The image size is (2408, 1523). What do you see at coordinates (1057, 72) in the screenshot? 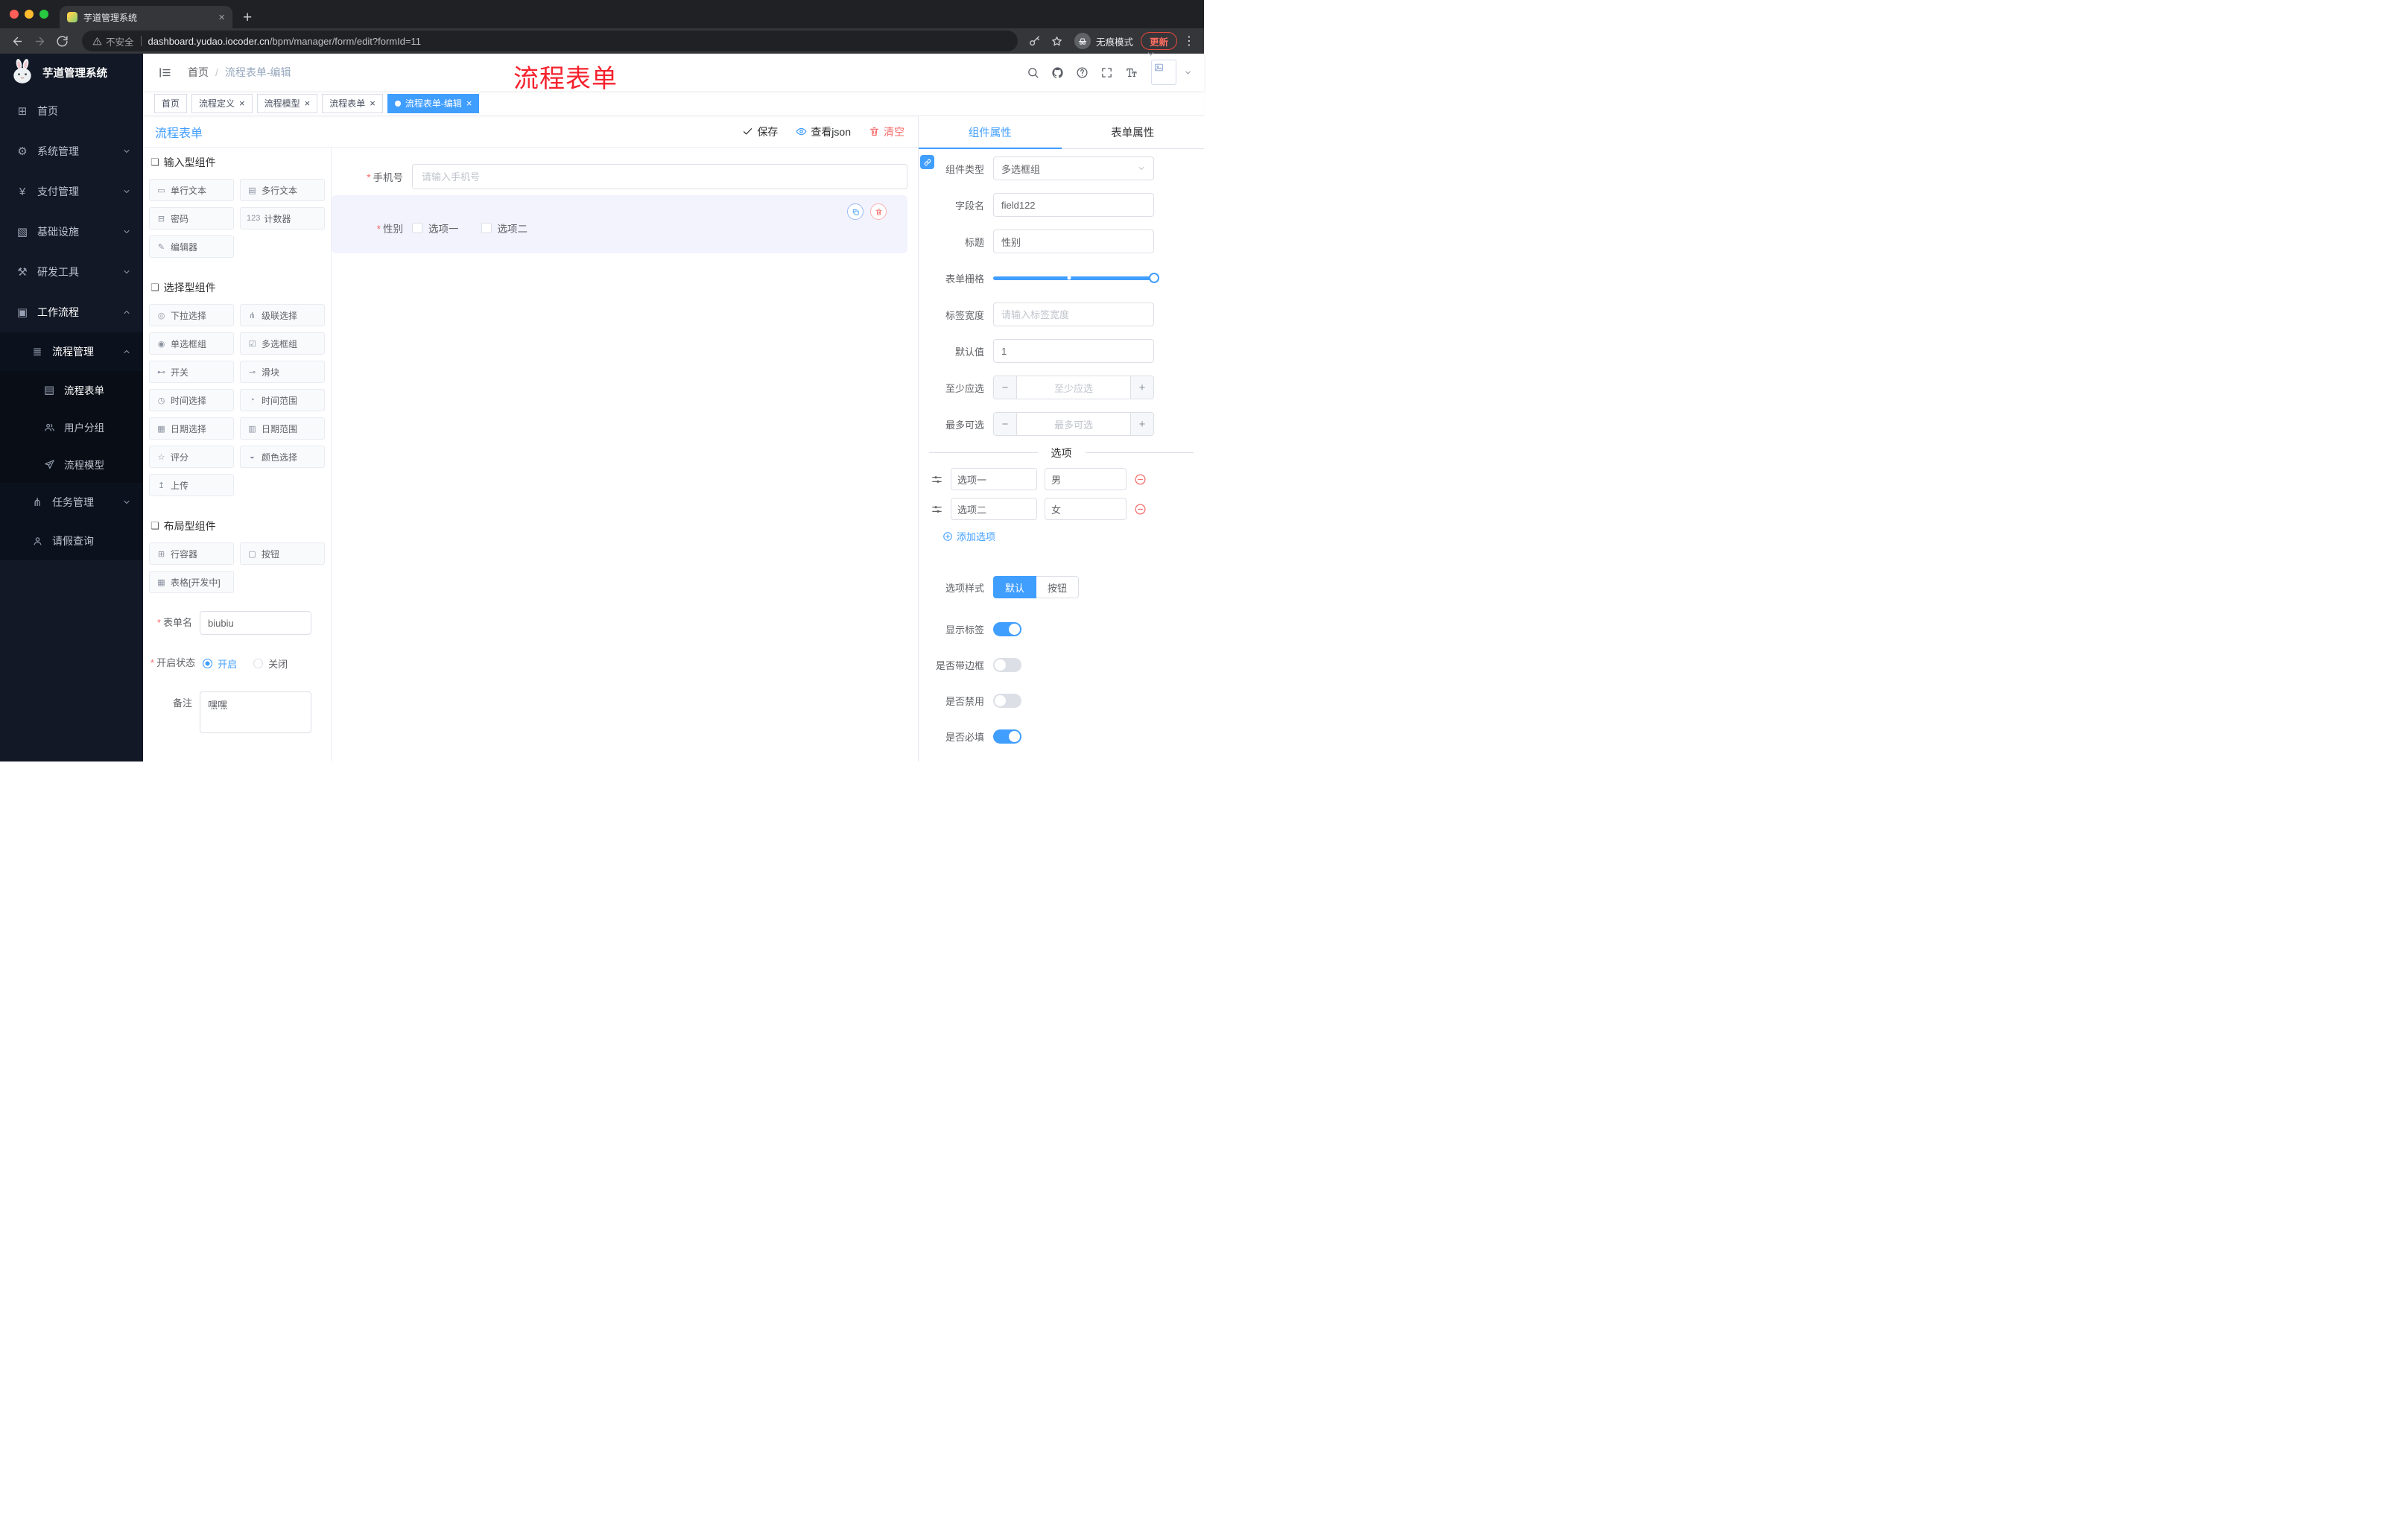
I see `github-icon` at bounding box center [1057, 72].